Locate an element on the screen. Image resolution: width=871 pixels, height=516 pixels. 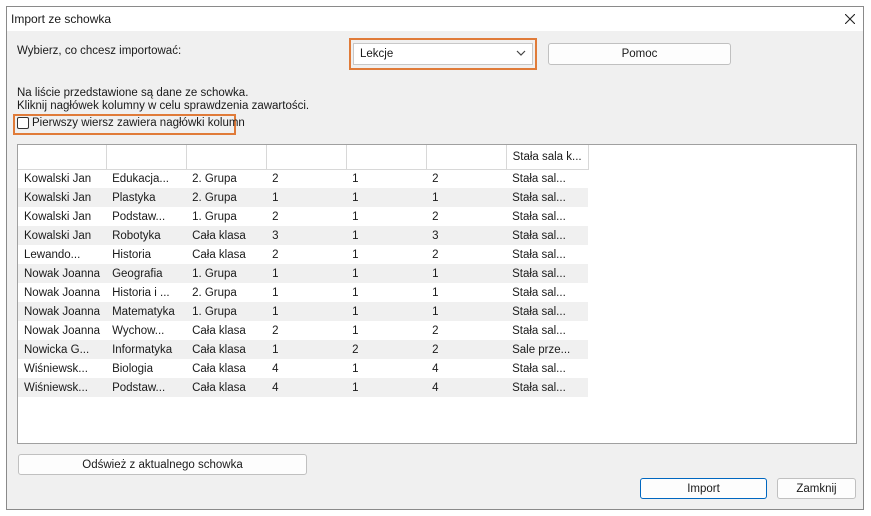
chevron-down-icon is located at coordinates (521, 54).